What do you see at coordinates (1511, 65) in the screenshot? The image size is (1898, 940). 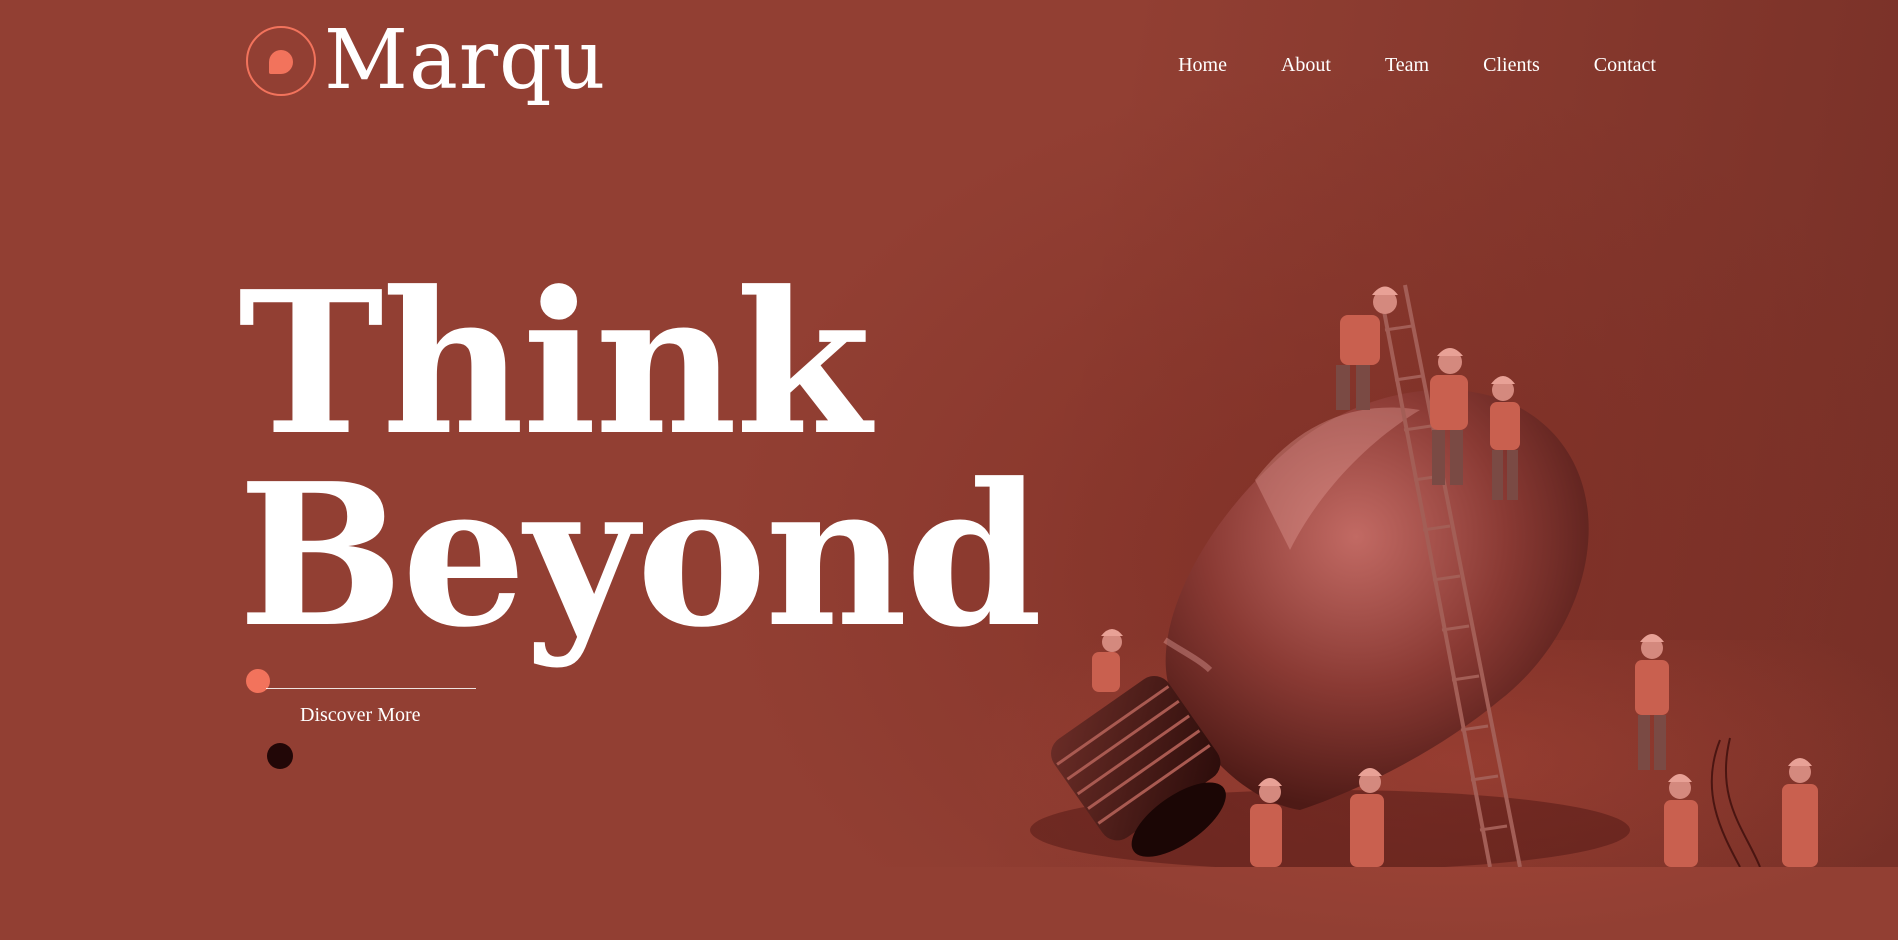 I see `nav-clients: Clients` at bounding box center [1511, 65].